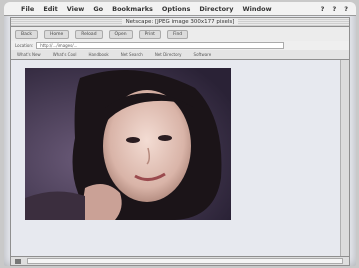  What do you see at coordinates (24, 45) in the screenshot?
I see `location-label: Location:` at bounding box center [24, 45].